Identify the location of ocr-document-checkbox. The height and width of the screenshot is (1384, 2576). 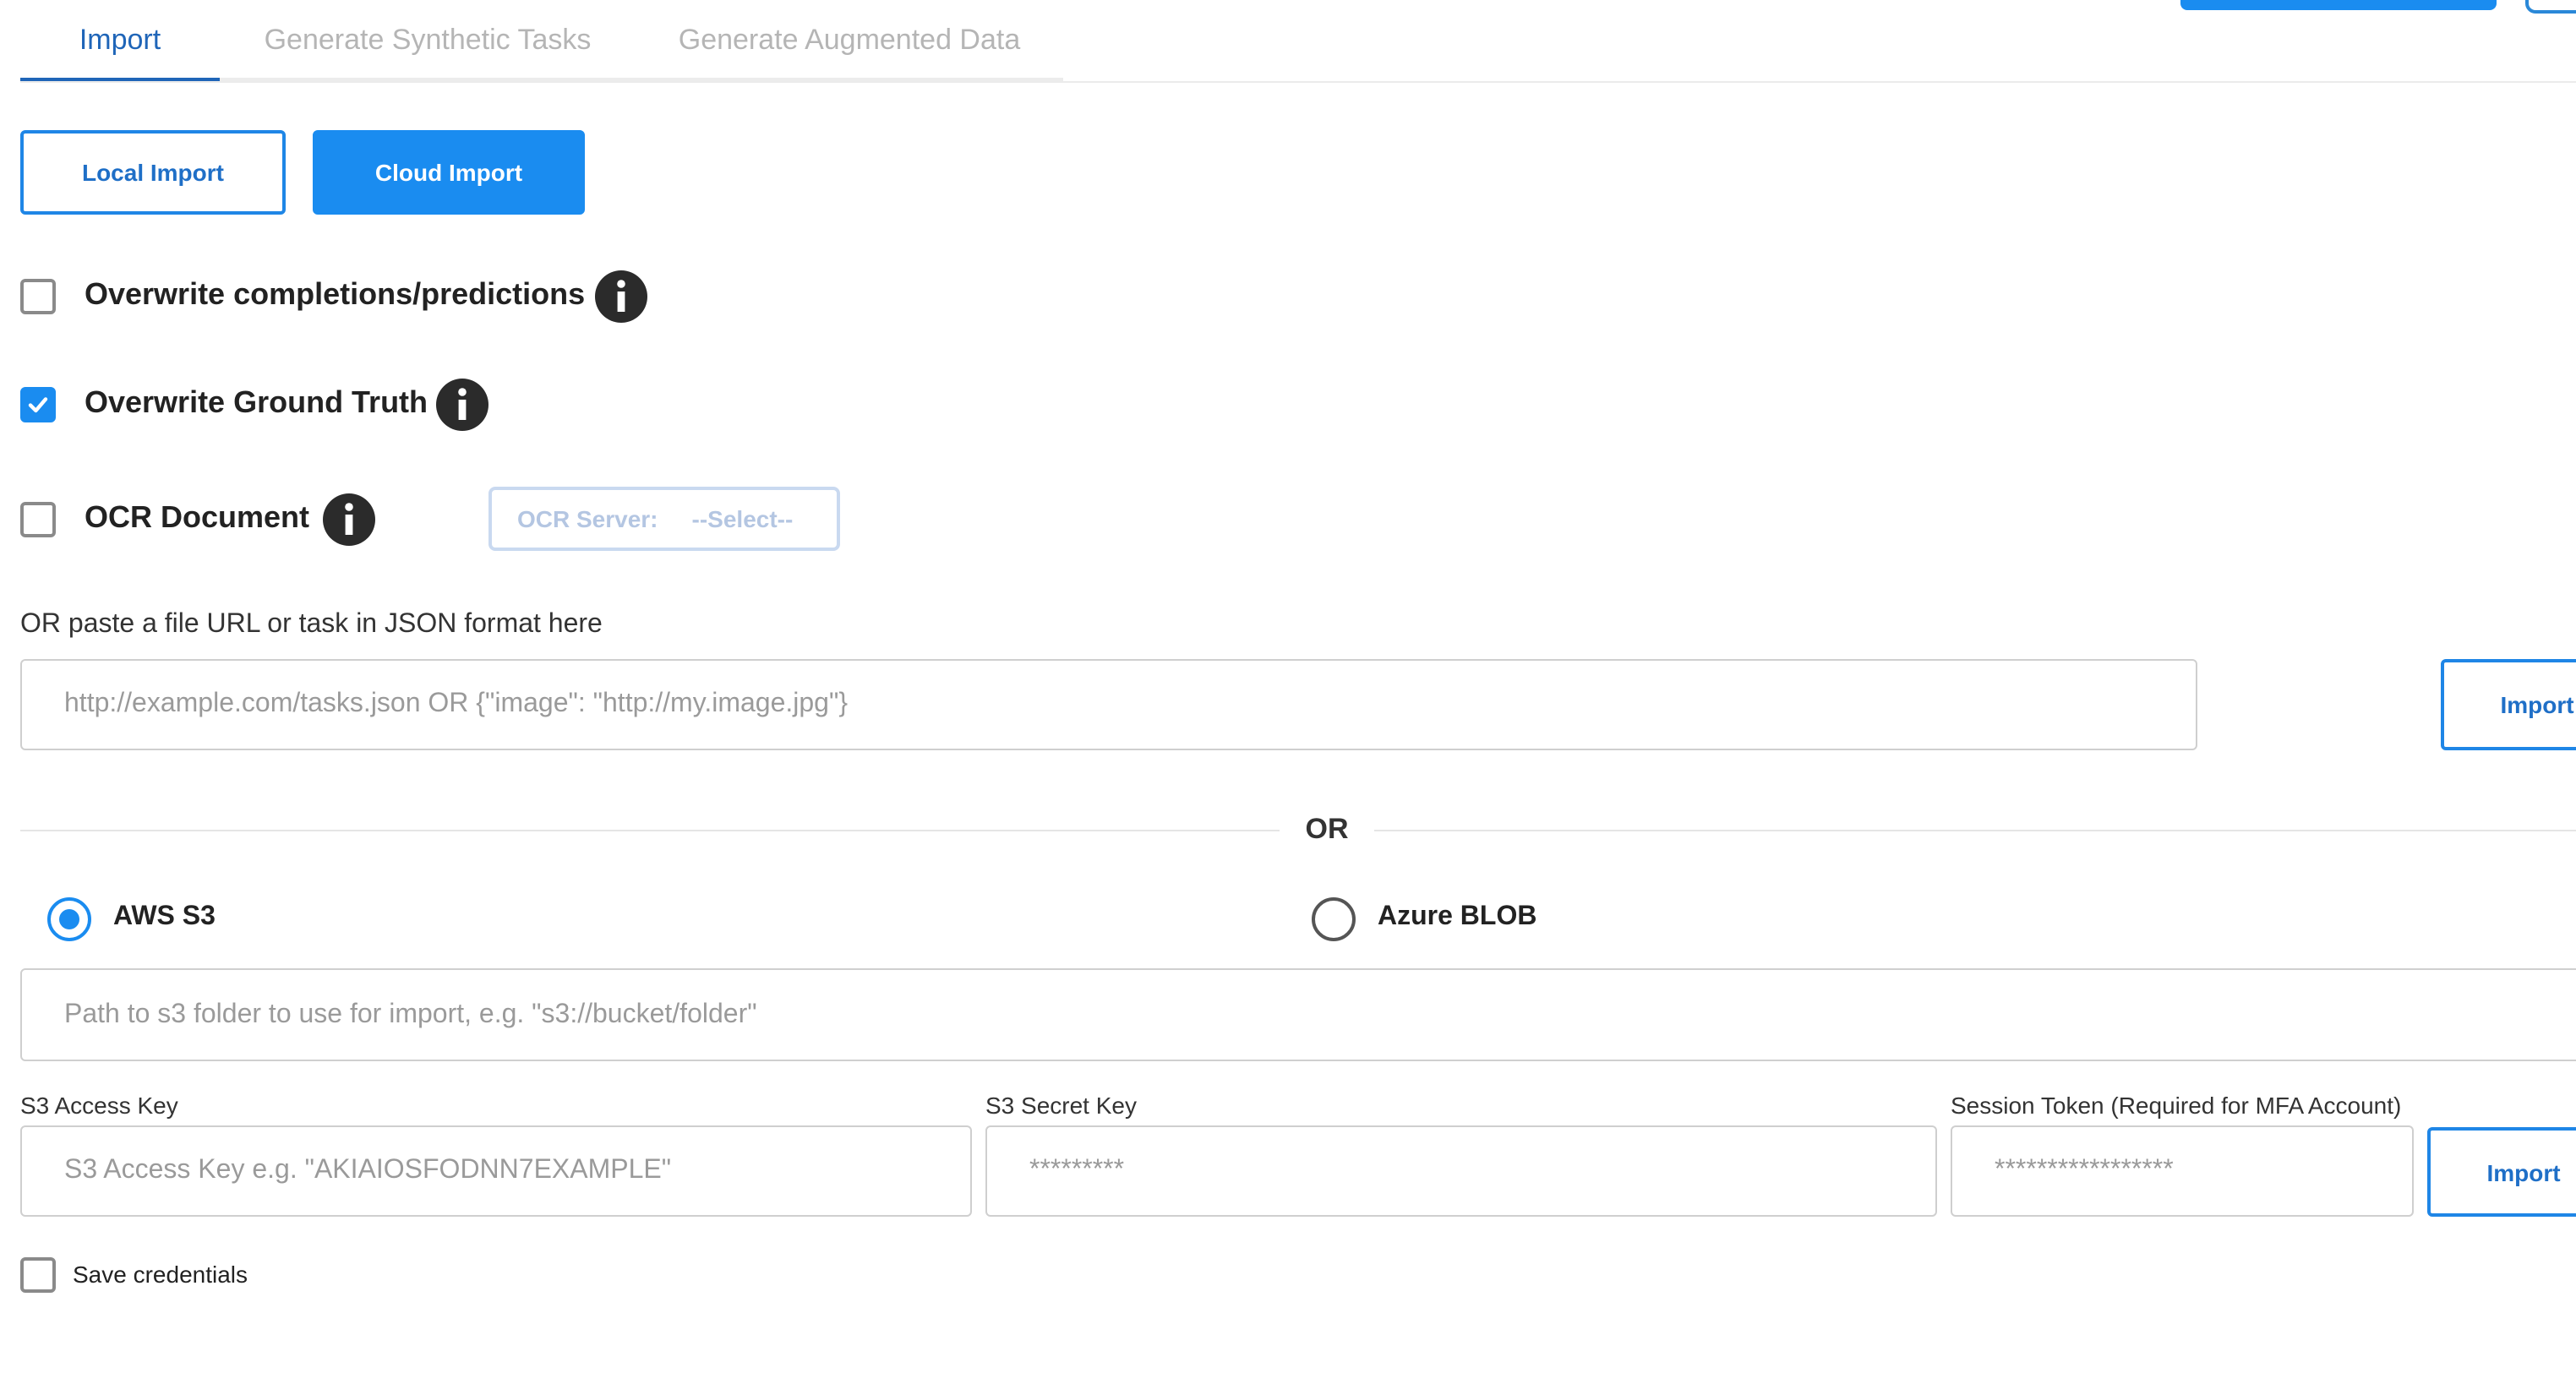
(38, 519).